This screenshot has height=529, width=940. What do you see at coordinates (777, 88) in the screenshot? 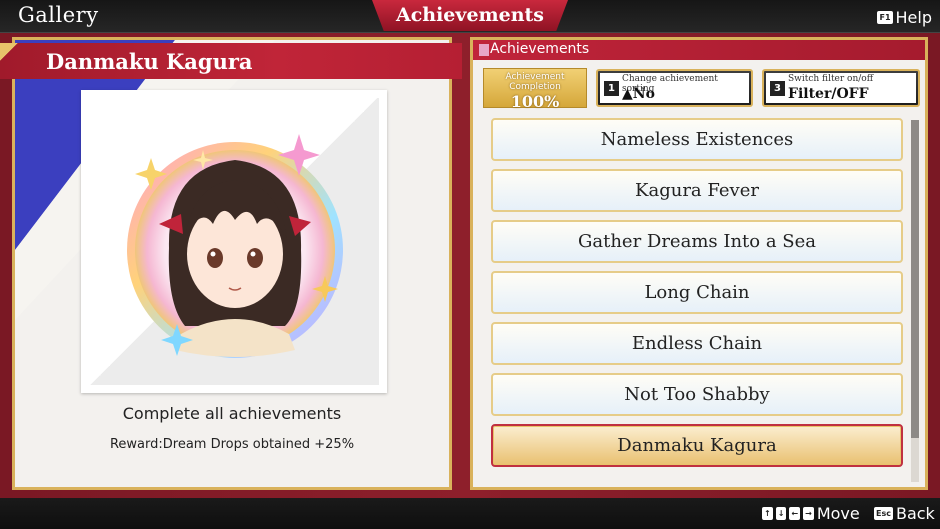
I see `key-3-icon: 3` at bounding box center [777, 88].